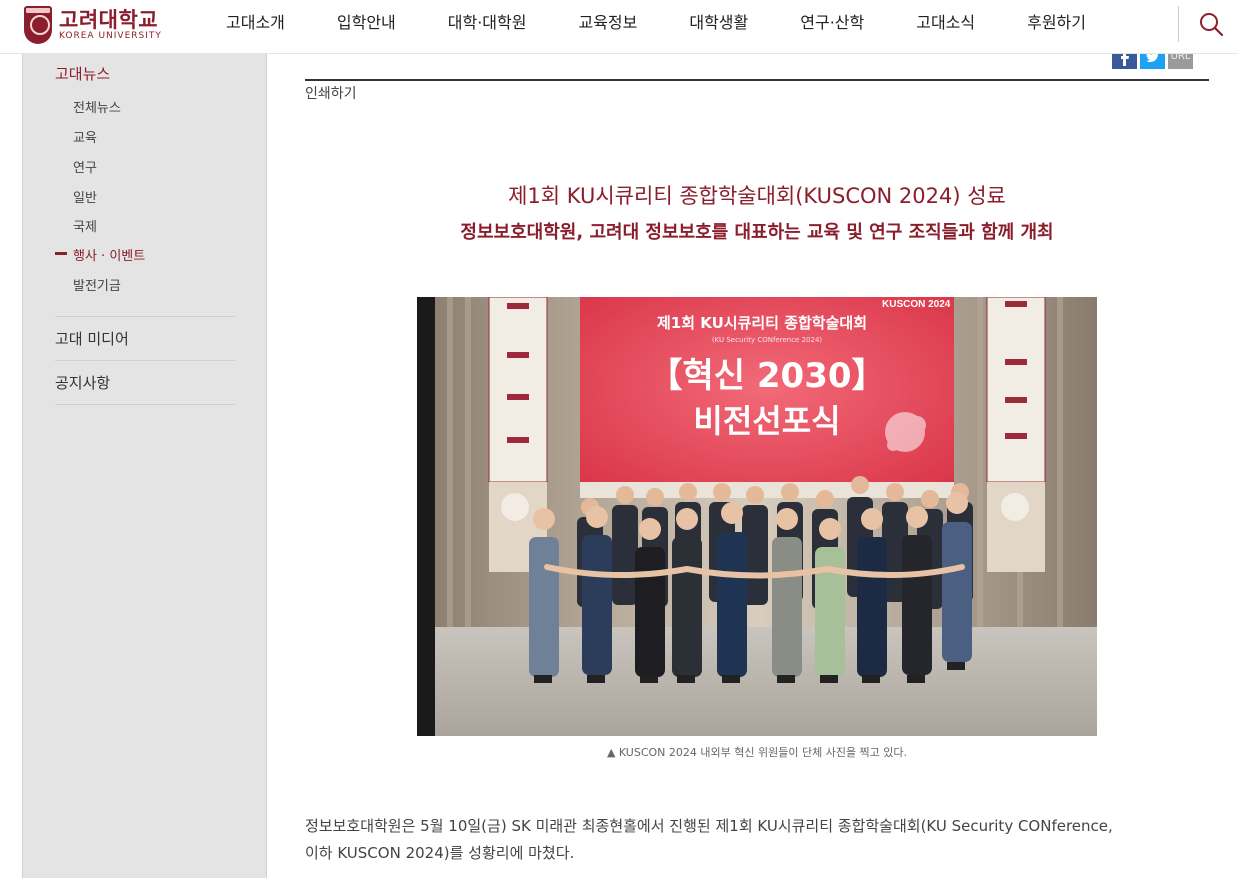 The height and width of the screenshot is (878, 1238). What do you see at coordinates (767, 340) in the screenshot?
I see `screen-subtitle-text: (KU Security CONference 2024)` at bounding box center [767, 340].